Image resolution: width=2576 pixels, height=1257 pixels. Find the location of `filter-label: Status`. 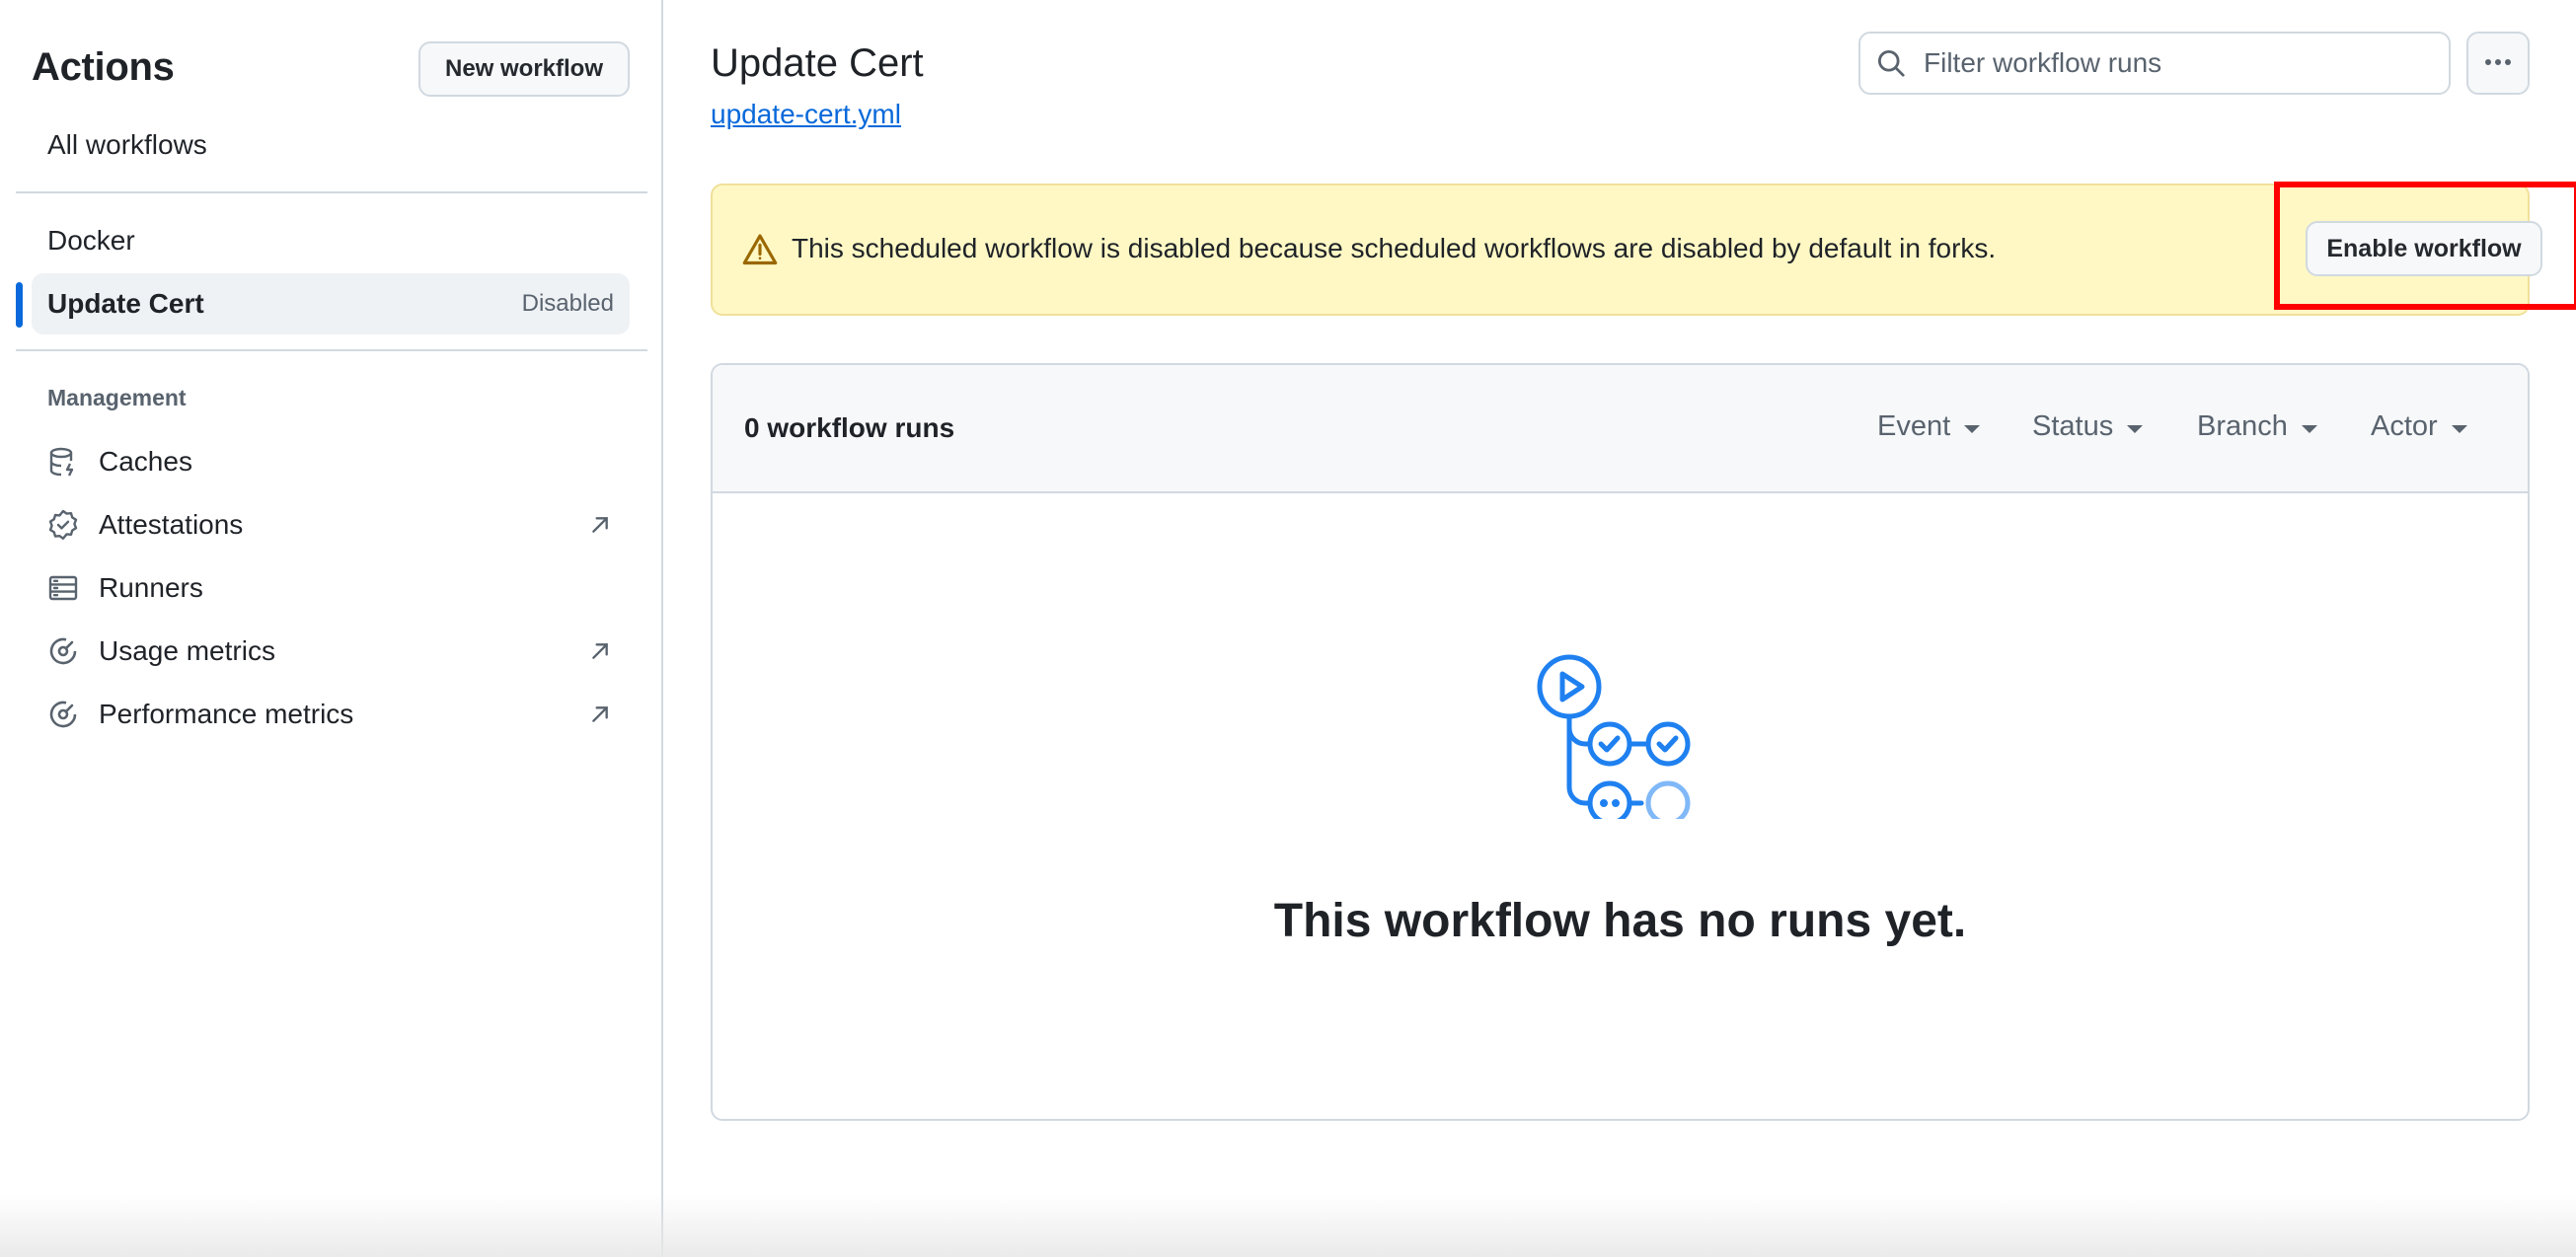

filter-label: Status is located at coordinates (2073, 426).